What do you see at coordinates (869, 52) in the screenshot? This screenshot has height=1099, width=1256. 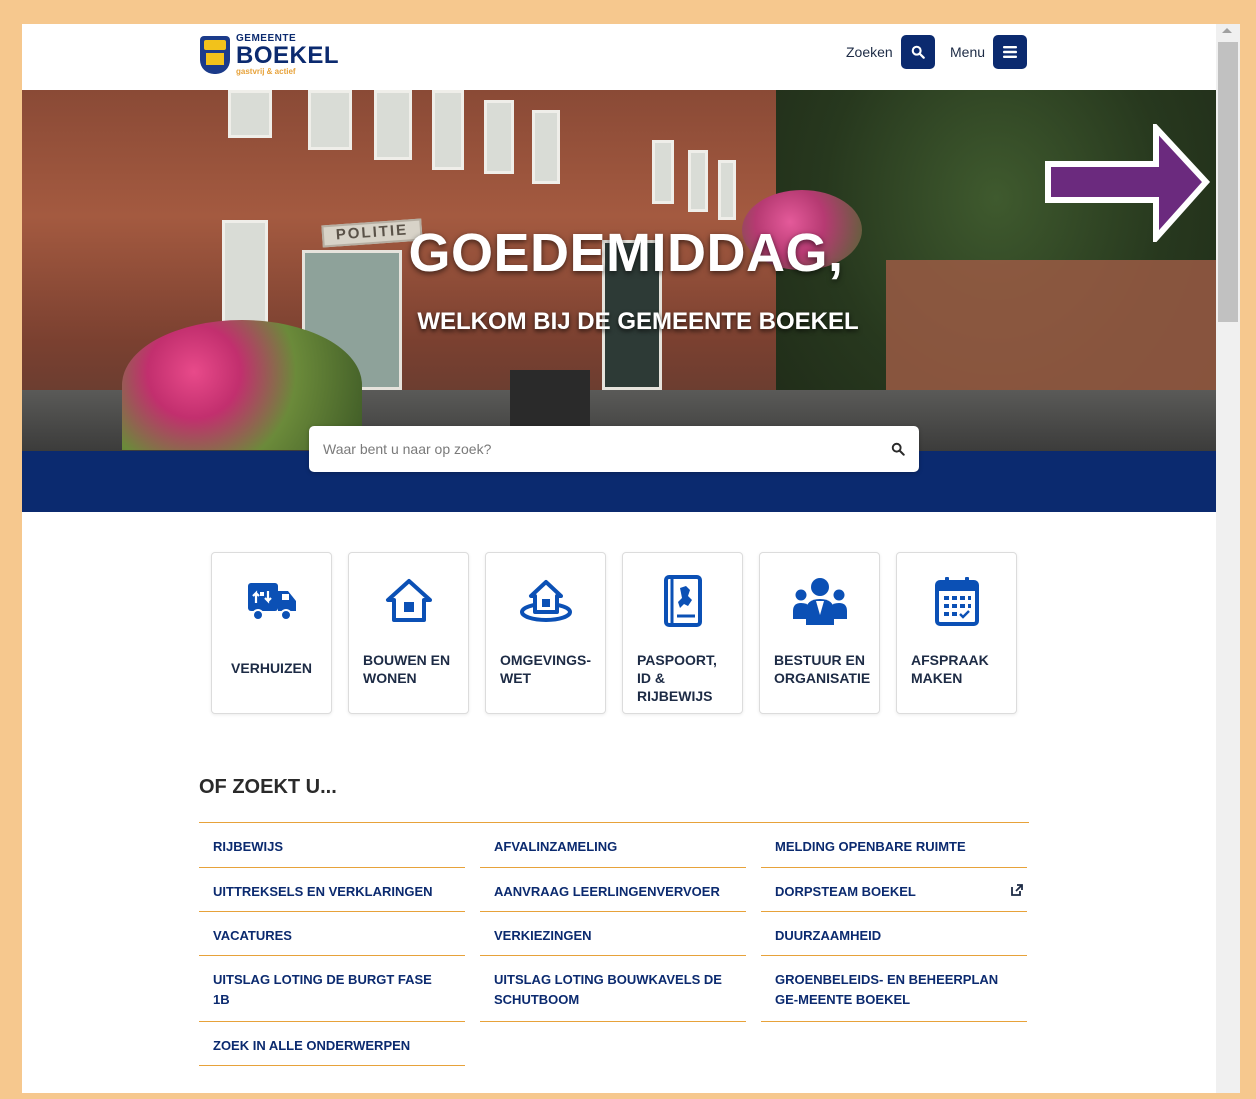 I see `header-search-label: Zoeken` at bounding box center [869, 52].